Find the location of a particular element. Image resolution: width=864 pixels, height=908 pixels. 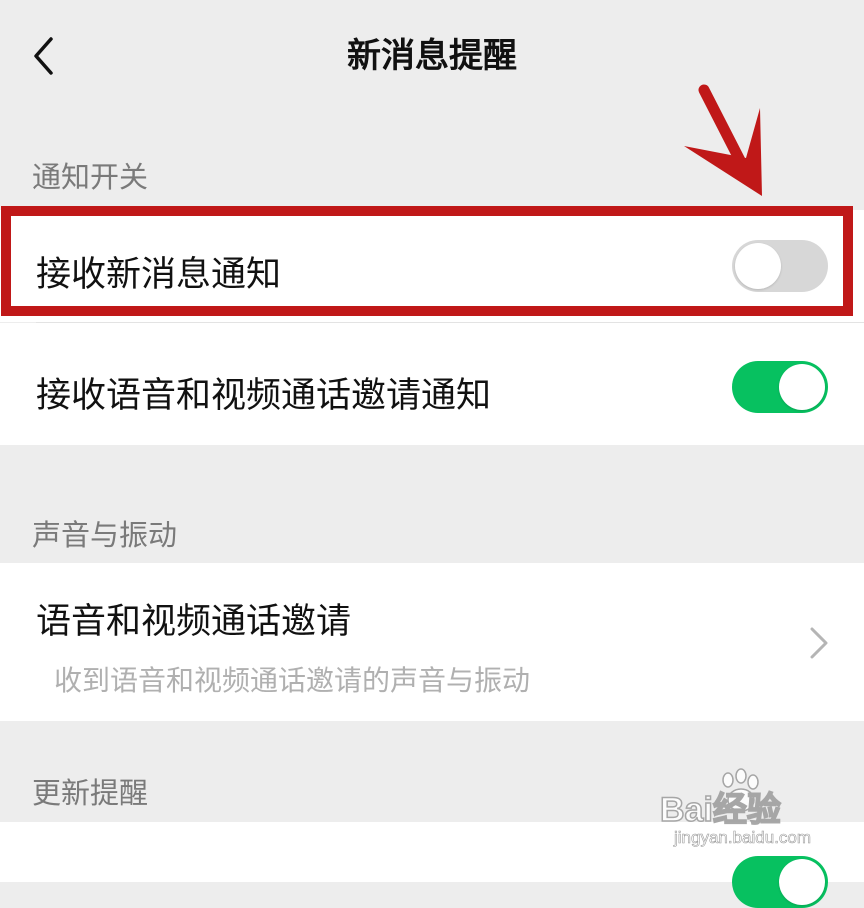

new-message-notify-toggle is located at coordinates (780, 266).